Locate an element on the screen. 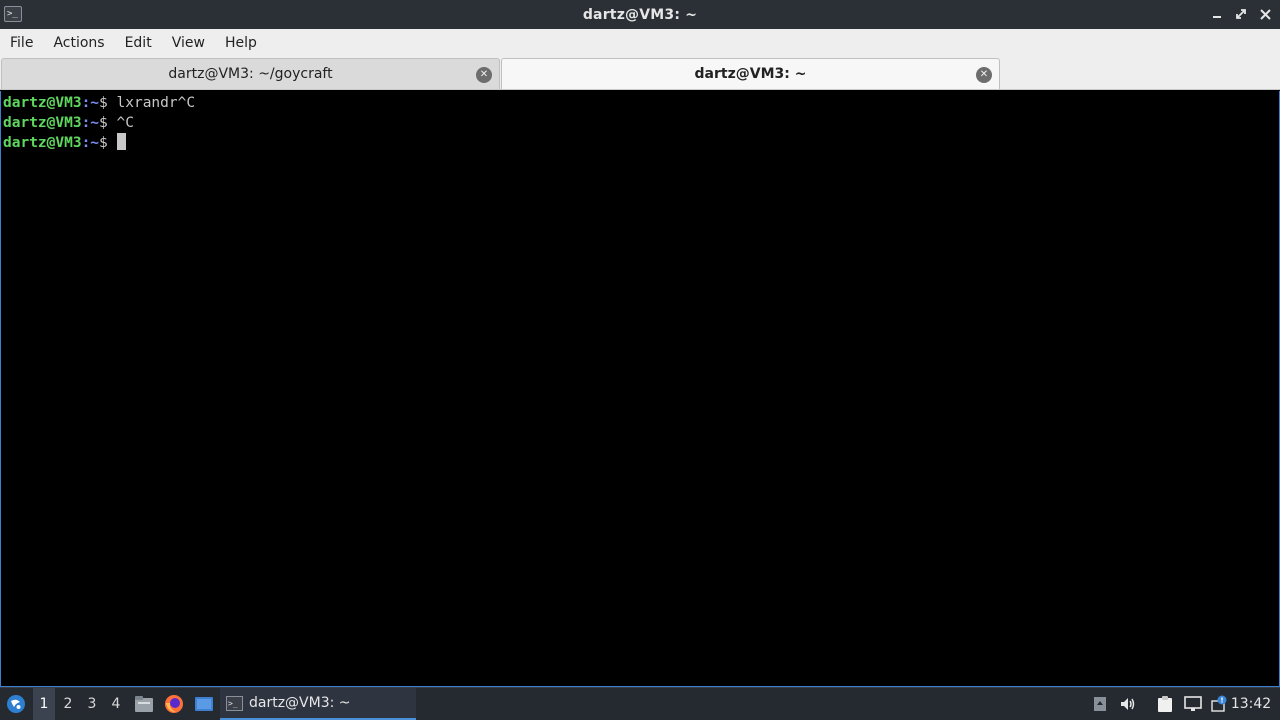 The image size is (1280, 720). tab-label: dartz@VM3: ~ is located at coordinates (750, 74).